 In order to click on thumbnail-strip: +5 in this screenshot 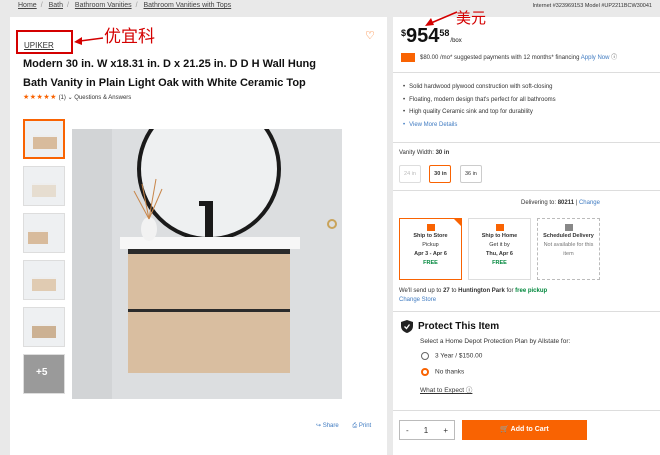, I will do `click(44, 260)`.